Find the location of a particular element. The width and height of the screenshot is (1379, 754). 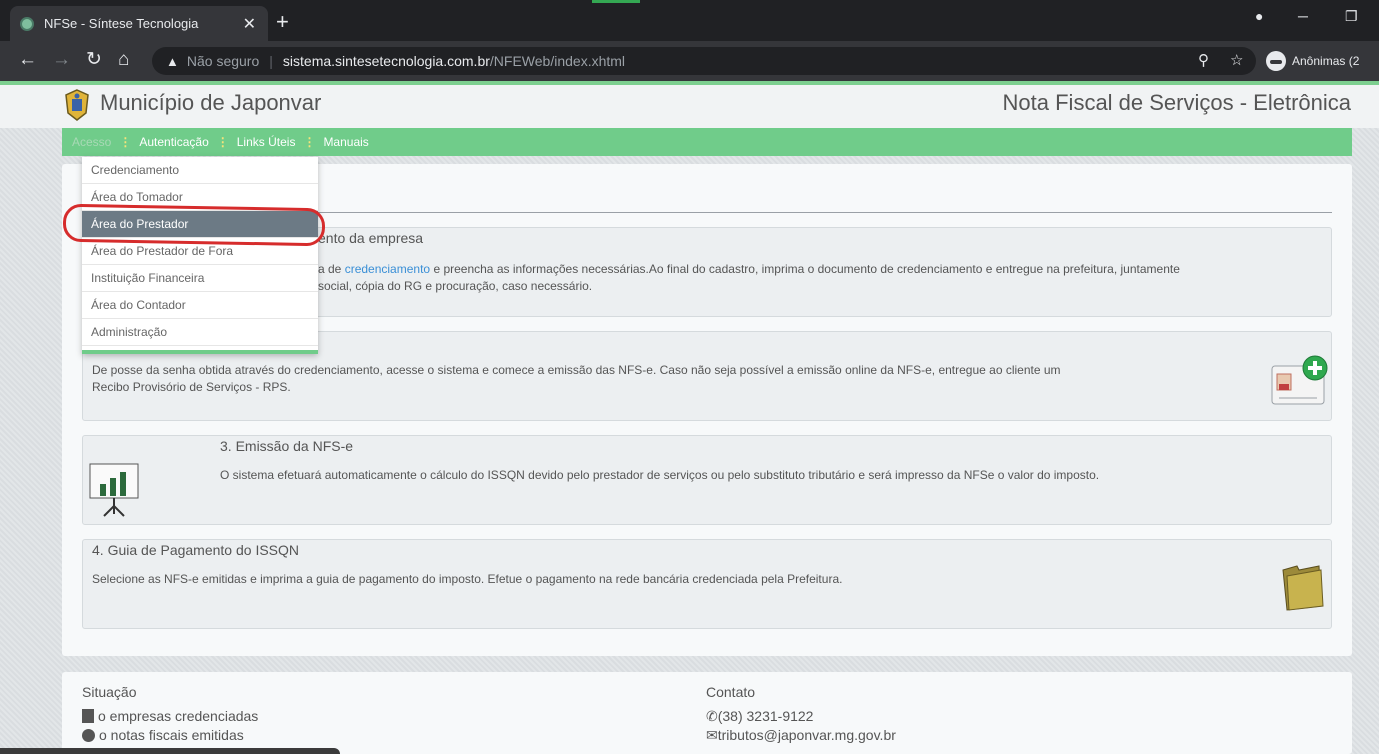

phone-contact: ✆(38) 3231-9122 is located at coordinates (759, 716).